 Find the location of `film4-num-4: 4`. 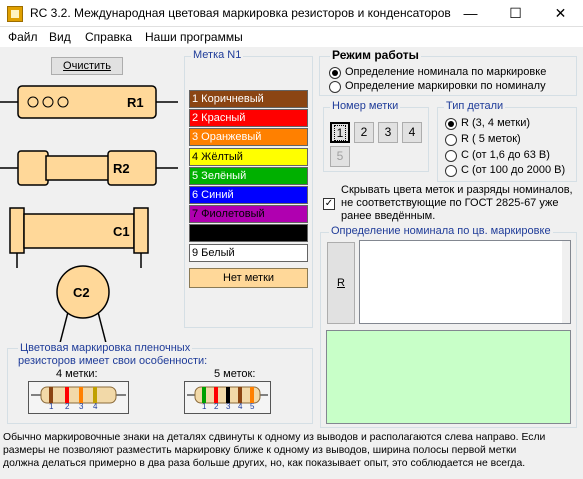

film4-num-4: 4 is located at coordinates (95, 406).